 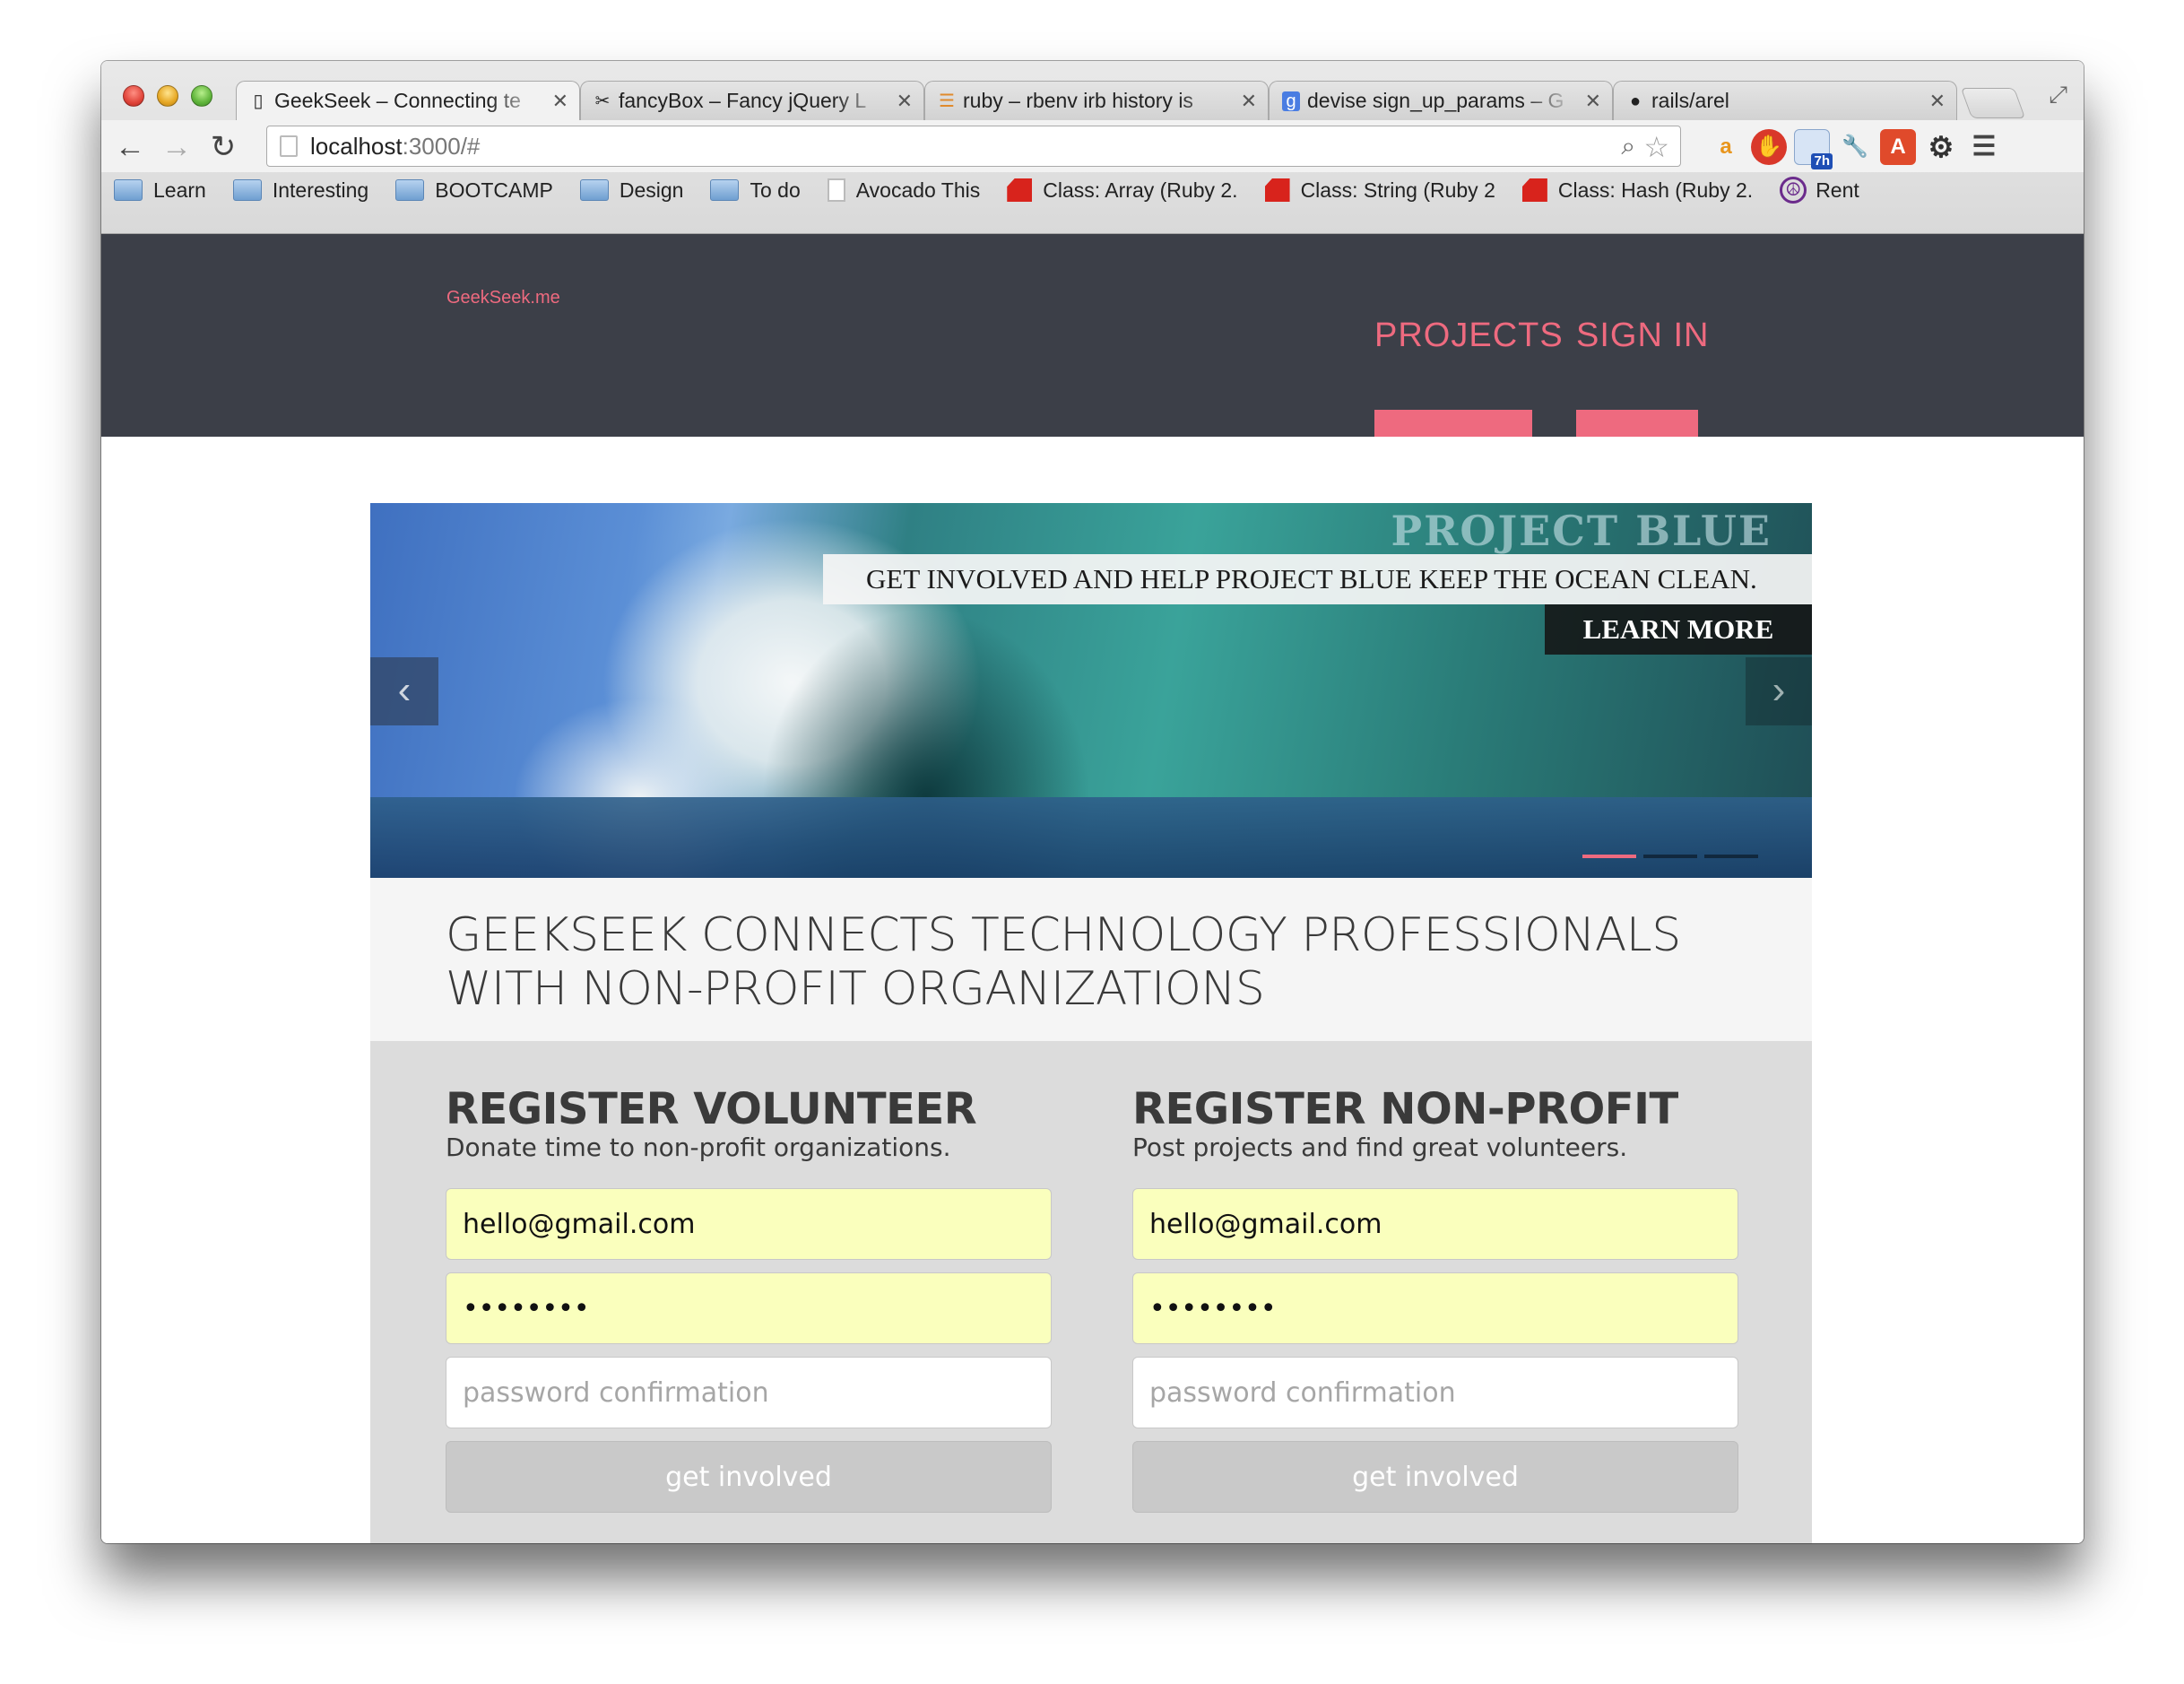 I want to click on tab-github: ● rails/arel ✕, so click(x=1785, y=100).